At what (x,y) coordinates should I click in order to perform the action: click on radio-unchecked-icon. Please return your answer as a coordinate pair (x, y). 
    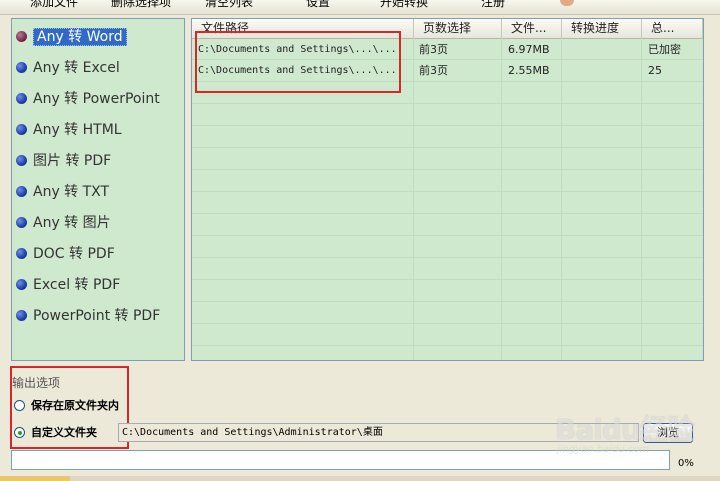
    Looking at the image, I should click on (19, 405).